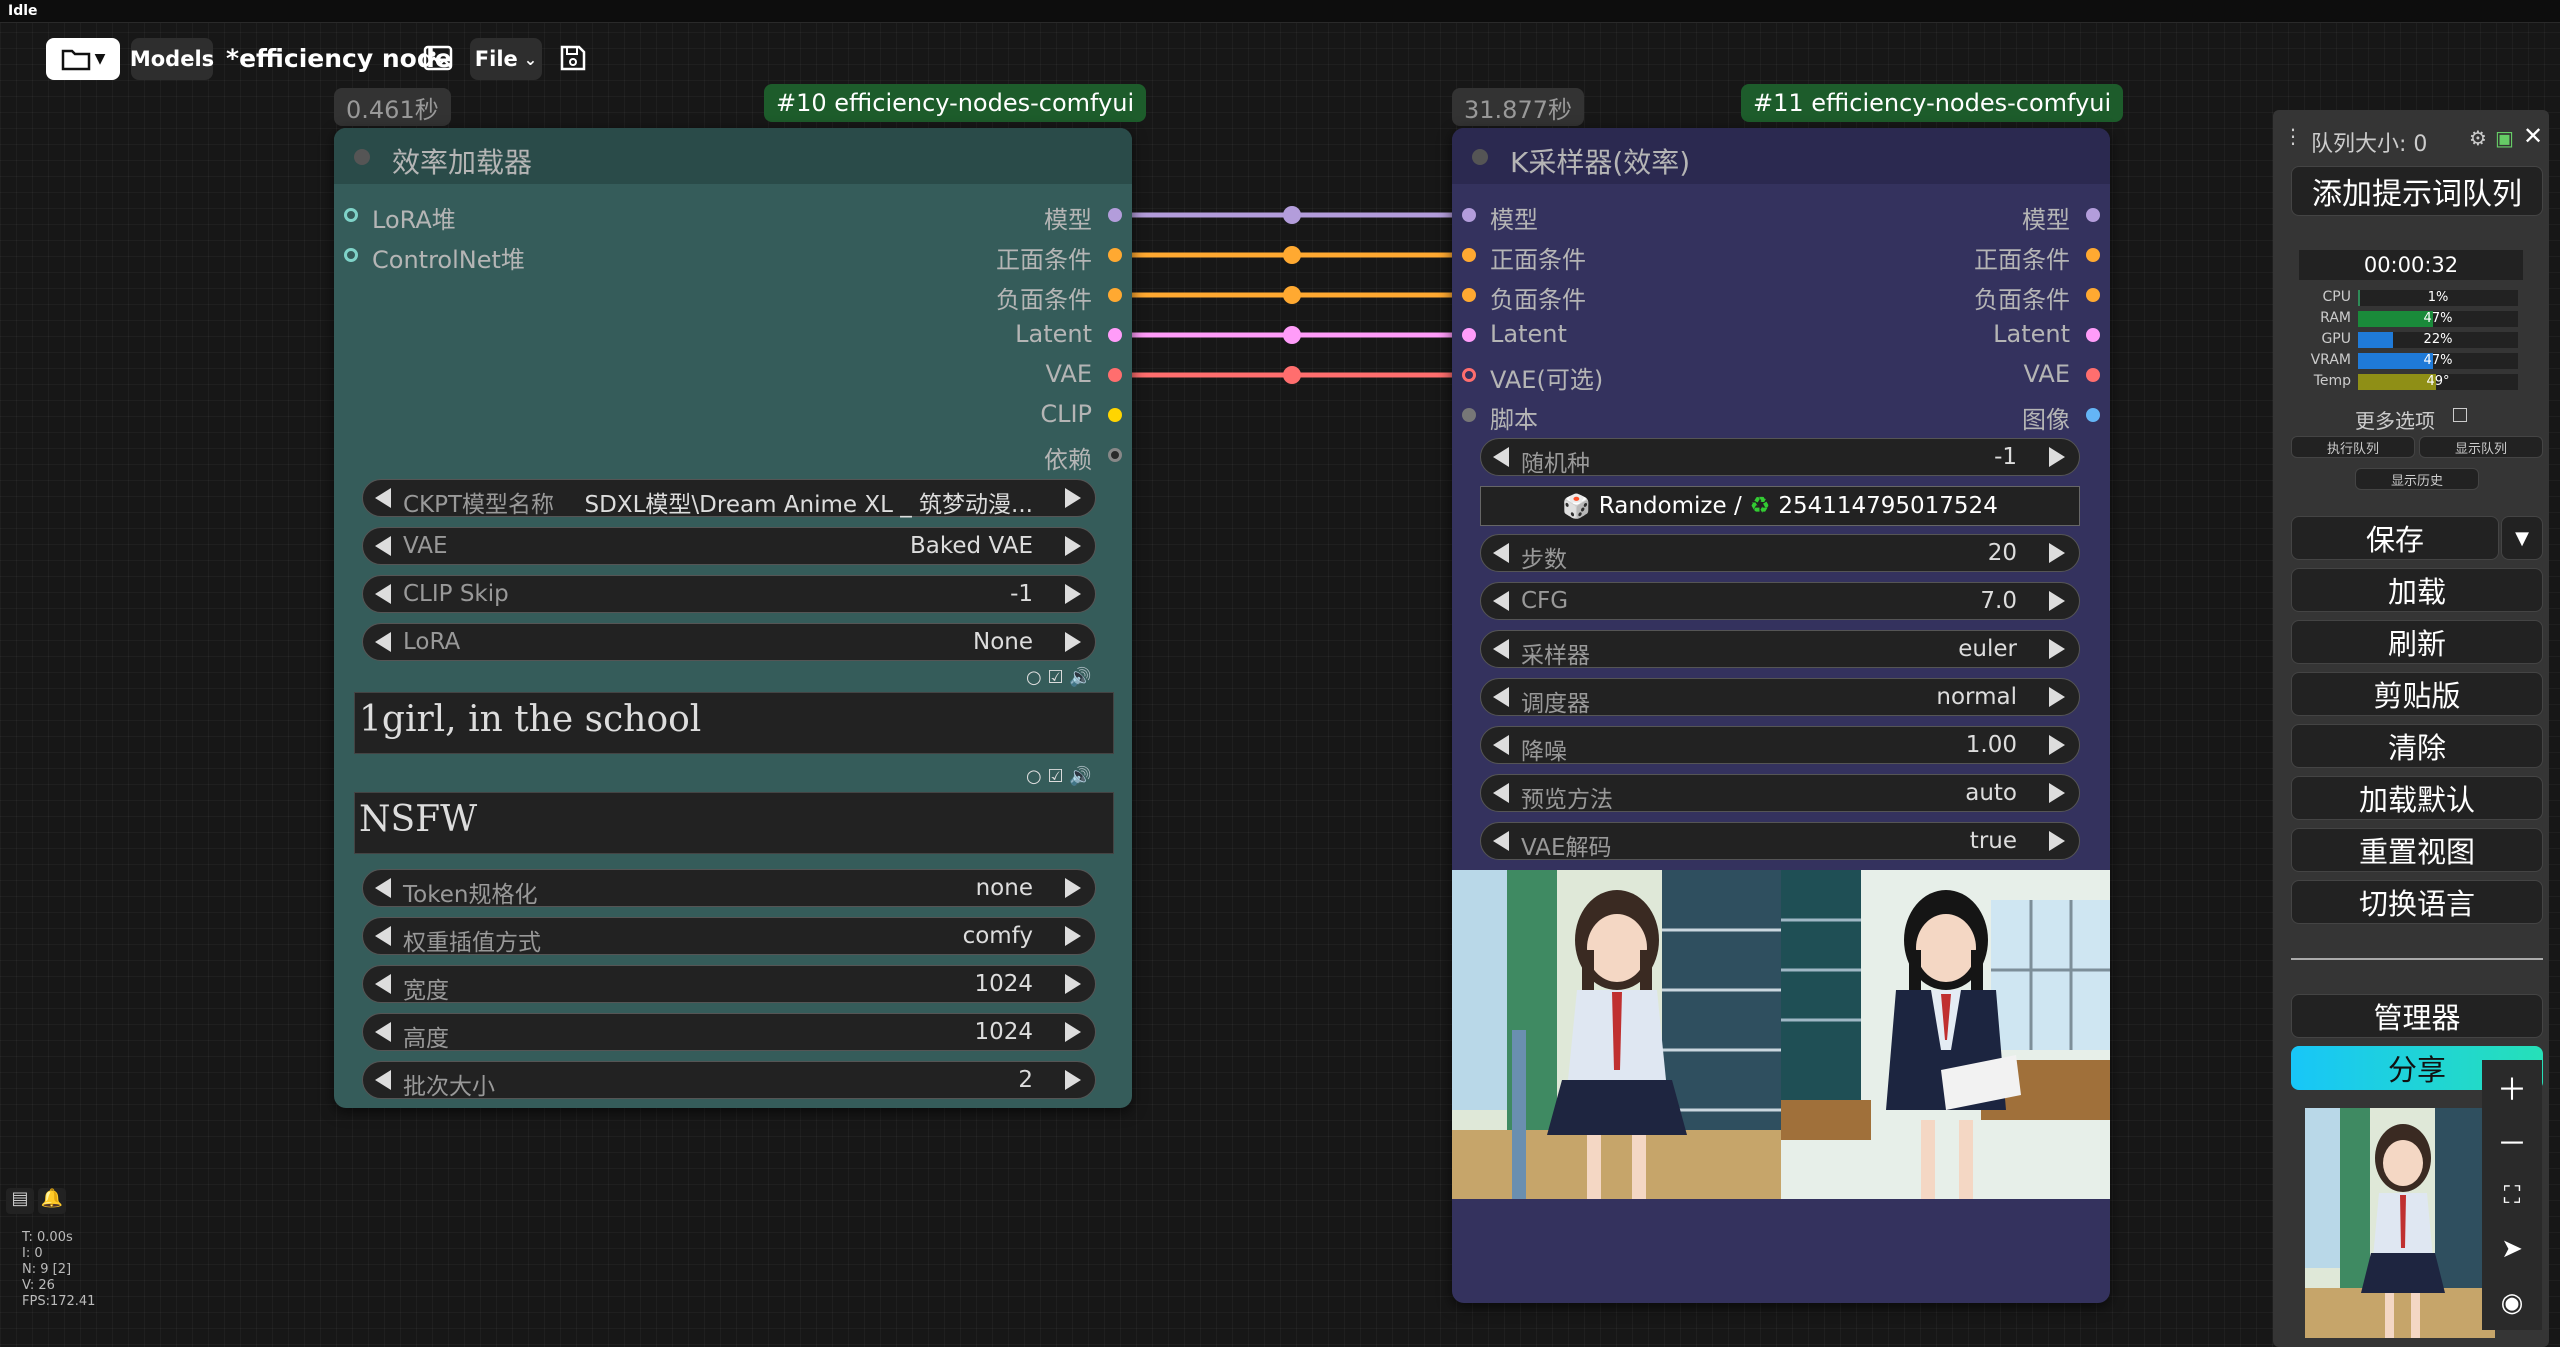 This screenshot has width=2560, height=1347. Describe the element at coordinates (2400, 1223) in the screenshot. I see `image-feed-thumbnail` at that location.